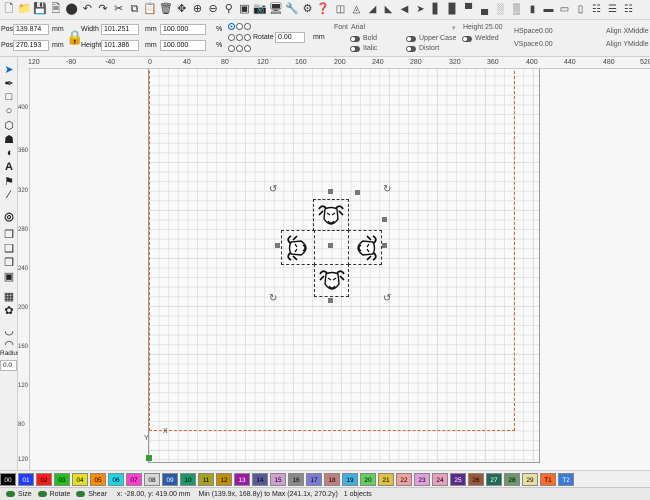 This screenshot has height=500, width=650. Describe the element at coordinates (355, 49) in the screenshot. I see `italic-toggle` at that location.